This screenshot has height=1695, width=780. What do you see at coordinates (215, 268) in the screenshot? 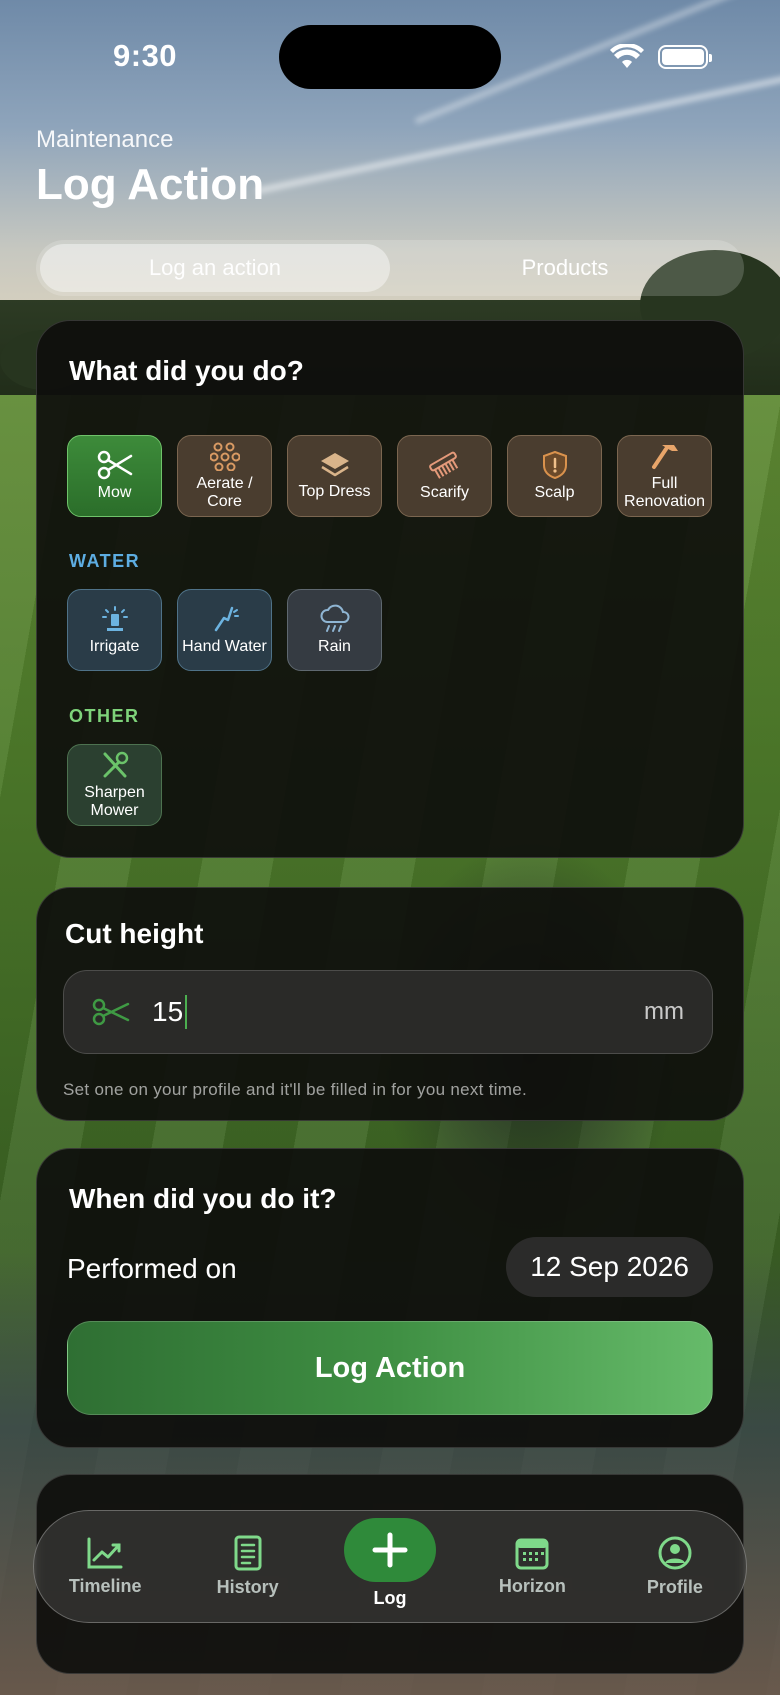
I see `segment-log-an-action: Log an action` at bounding box center [215, 268].